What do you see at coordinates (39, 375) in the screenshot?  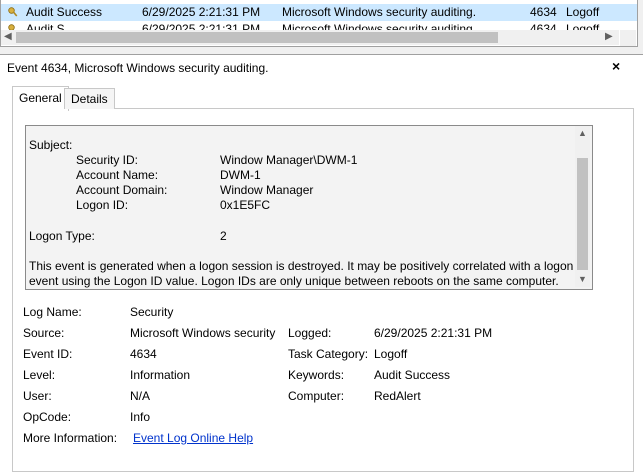 I see `level-label: Level:` at bounding box center [39, 375].